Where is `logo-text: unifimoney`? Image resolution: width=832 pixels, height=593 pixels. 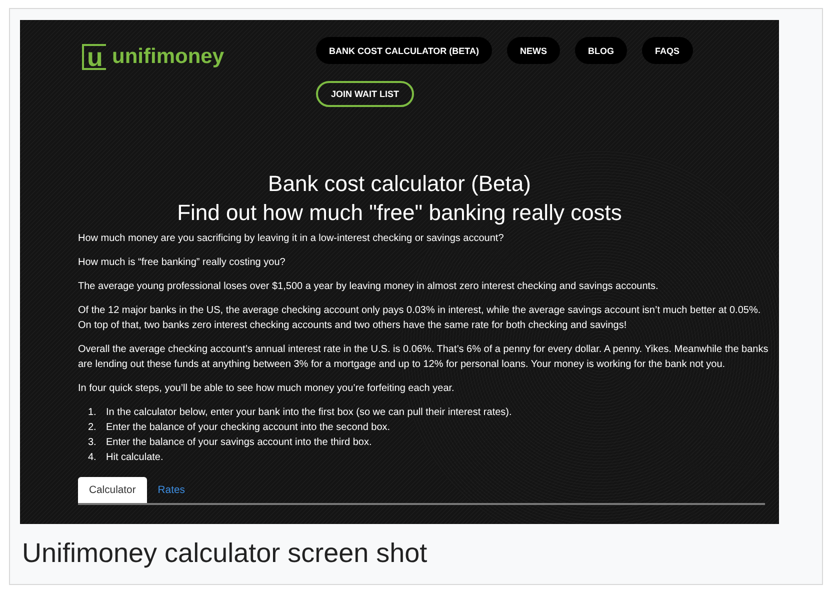 logo-text: unifimoney is located at coordinates (168, 57).